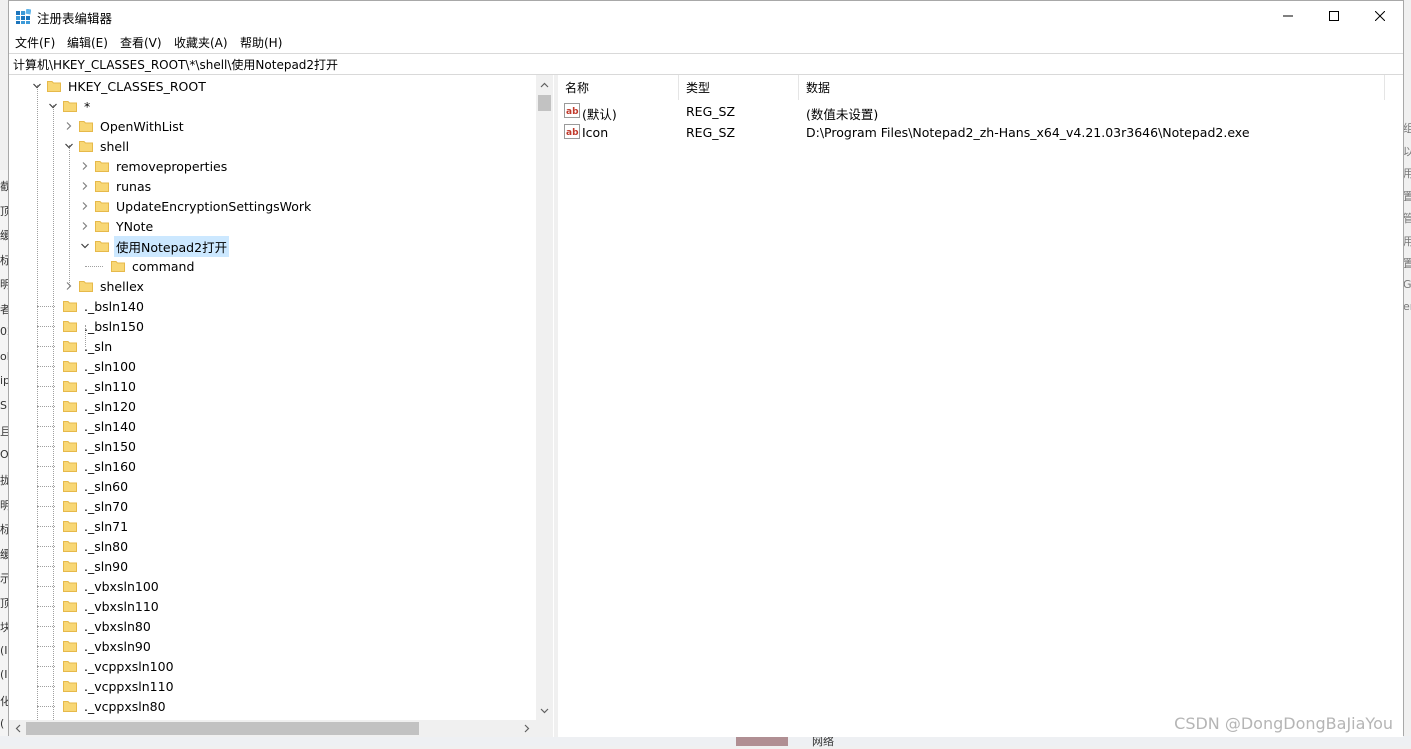 The height and width of the screenshot is (749, 1411). What do you see at coordinates (35, 42) in the screenshot?
I see `menu-file: 文件(F)` at bounding box center [35, 42].